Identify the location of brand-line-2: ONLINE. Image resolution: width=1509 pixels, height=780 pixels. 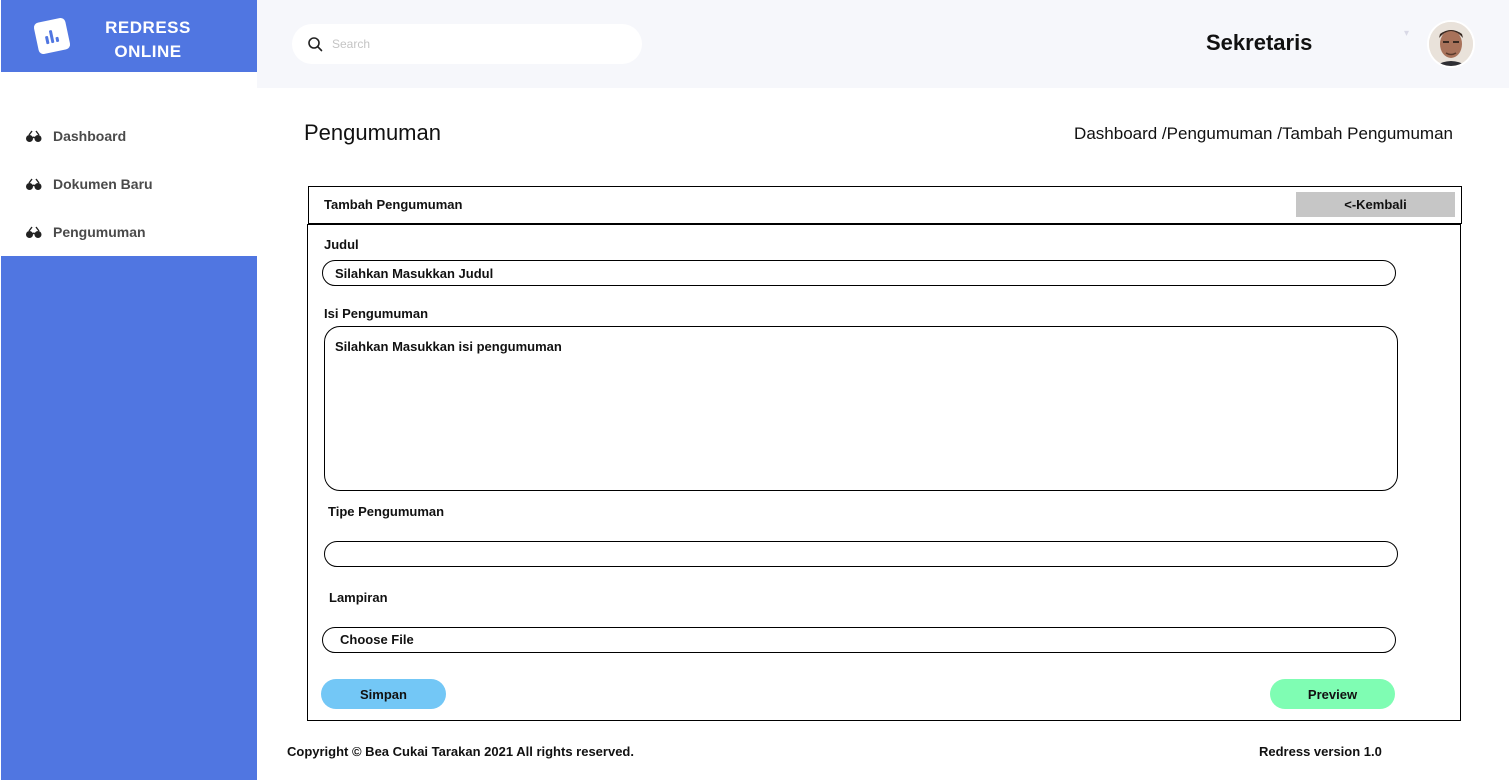
(148, 51).